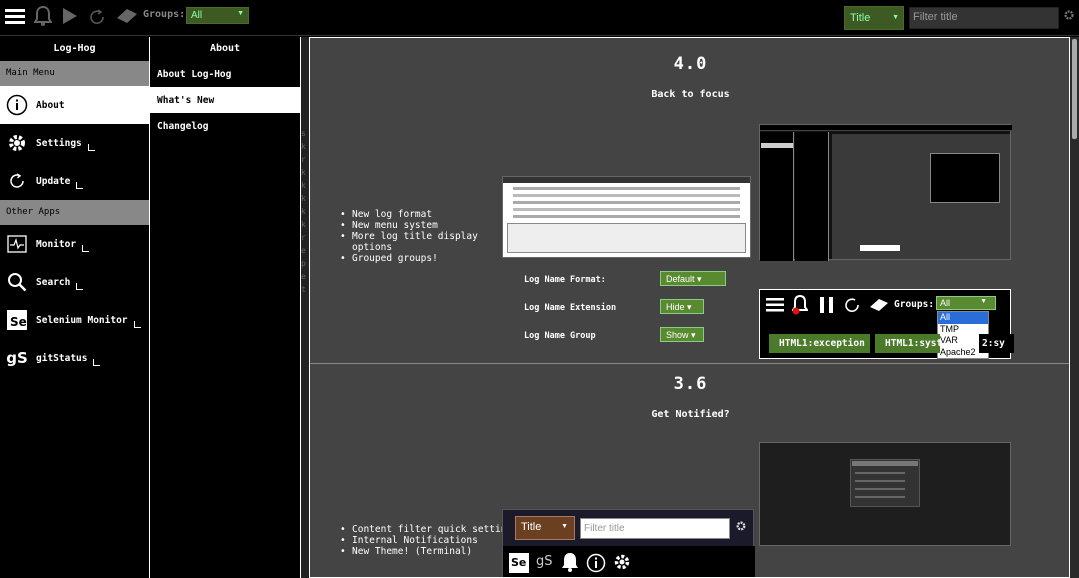  What do you see at coordinates (675, 307) in the screenshot?
I see `select-value: Hide` at bounding box center [675, 307].